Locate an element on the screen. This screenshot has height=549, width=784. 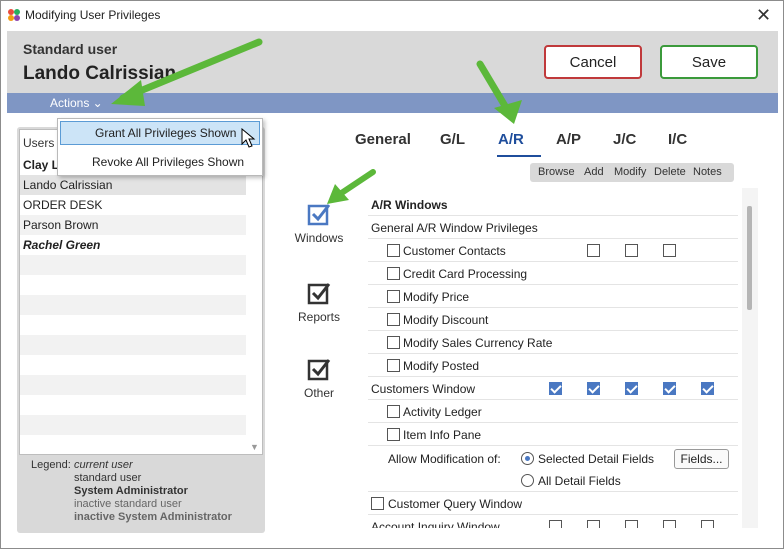
customers-modify-checkbox is located at coordinates (631, 388).